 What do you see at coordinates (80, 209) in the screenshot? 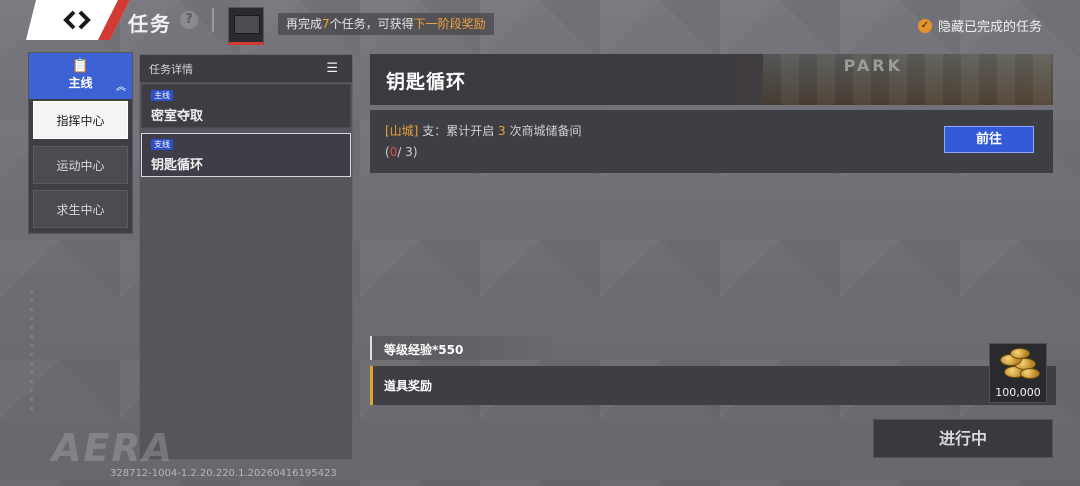
I see `nav-item-survival-center: 求生中心` at bounding box center [80, 209].